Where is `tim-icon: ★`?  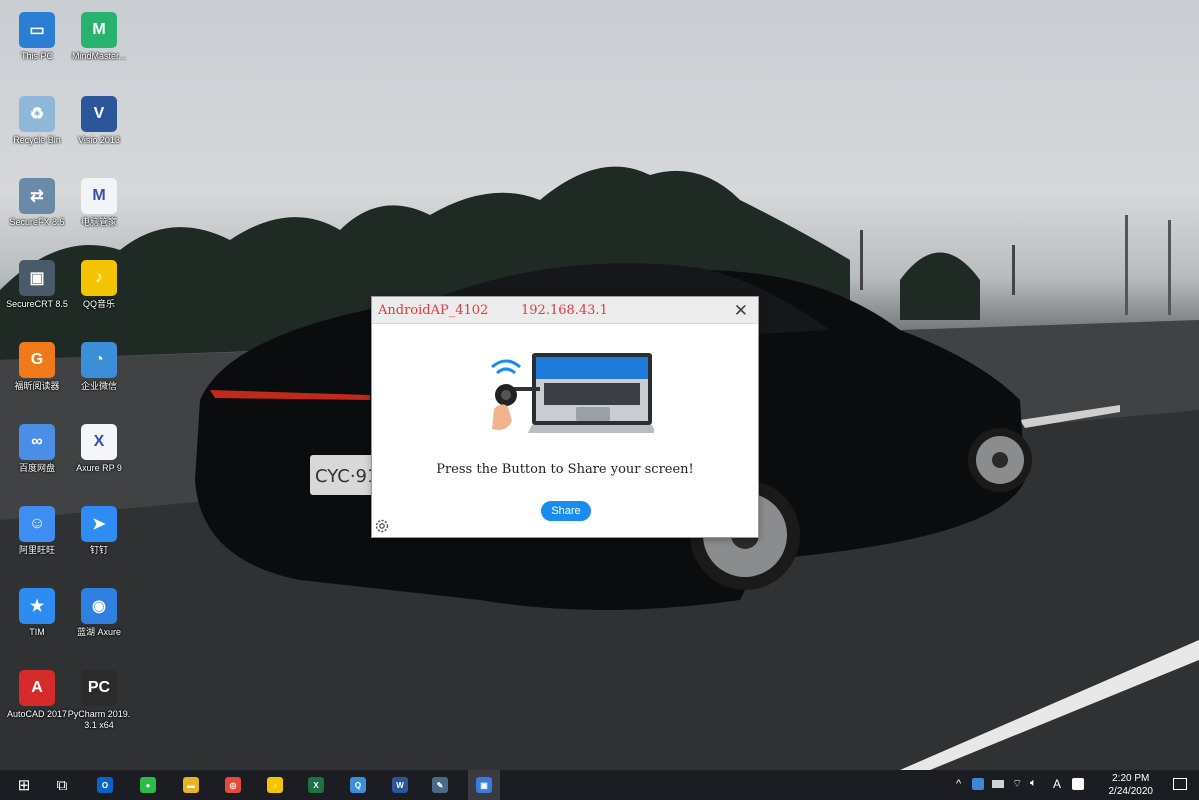 tim-icon: ★ is located at coordinates (37, 606).